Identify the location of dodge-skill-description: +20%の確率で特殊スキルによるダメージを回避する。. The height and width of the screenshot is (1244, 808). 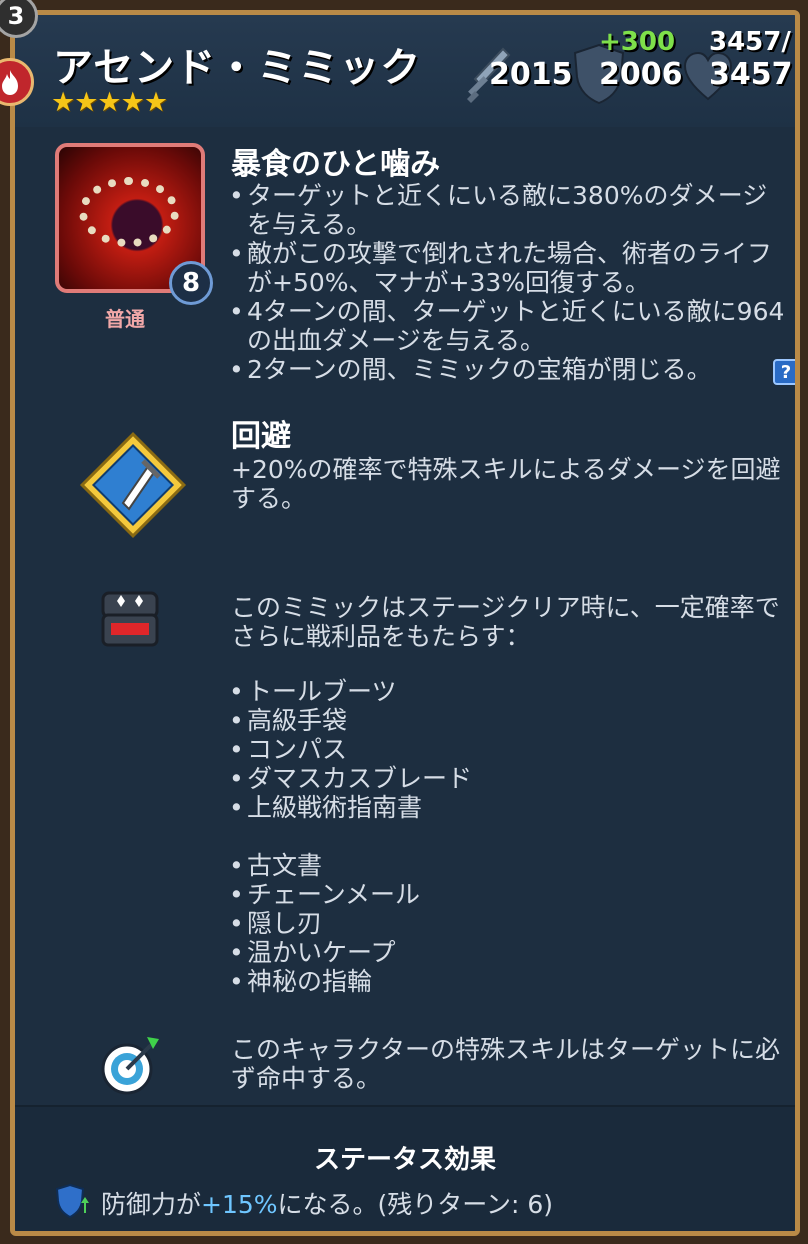
(506, 484).